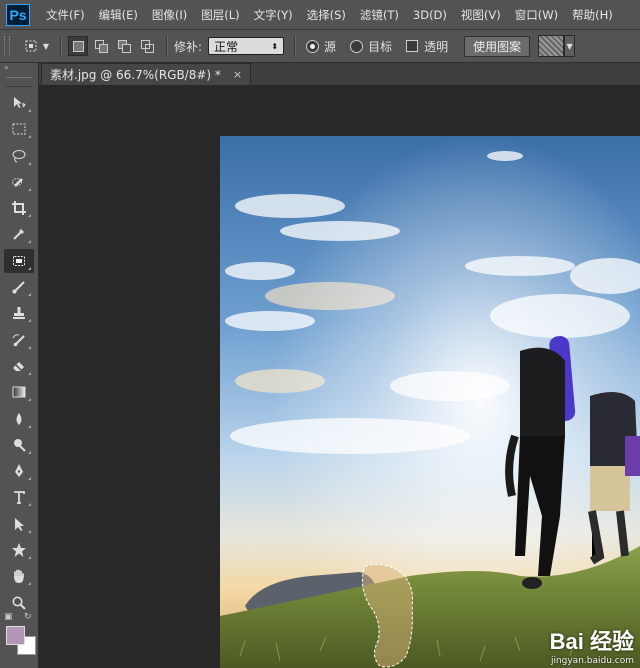 The height and width of the screenshot is (668, 640). I want to click on shape-icon, so click(19, 550).